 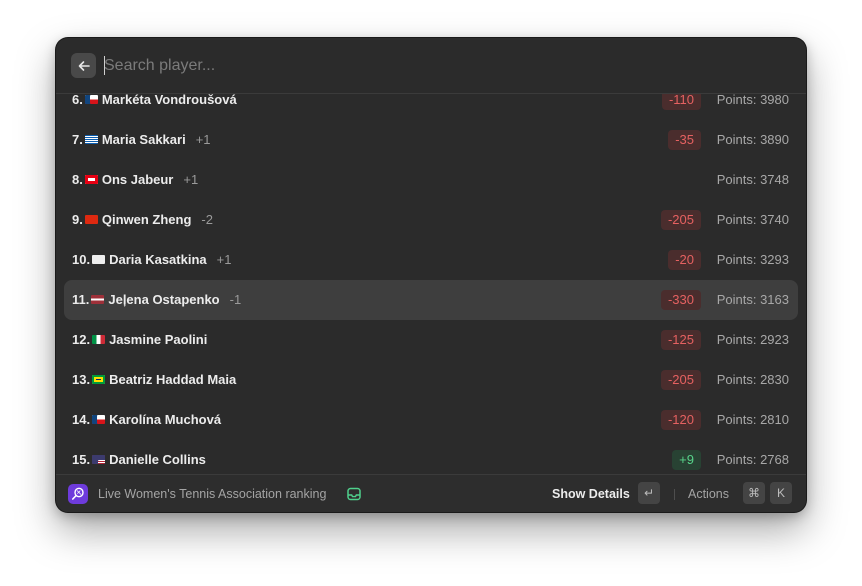 What do you see at coordinates (752, 419) in the screenshot?
I see `player-points: Points: 2810` at bounding box center [752, 419].